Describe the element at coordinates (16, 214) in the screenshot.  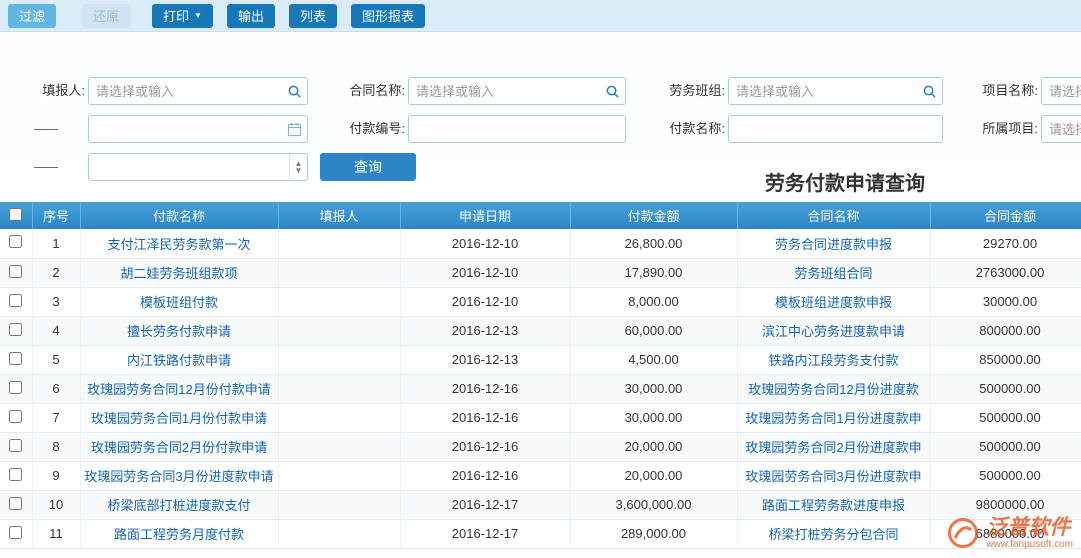
I see `select-all-checkbox` at that location.